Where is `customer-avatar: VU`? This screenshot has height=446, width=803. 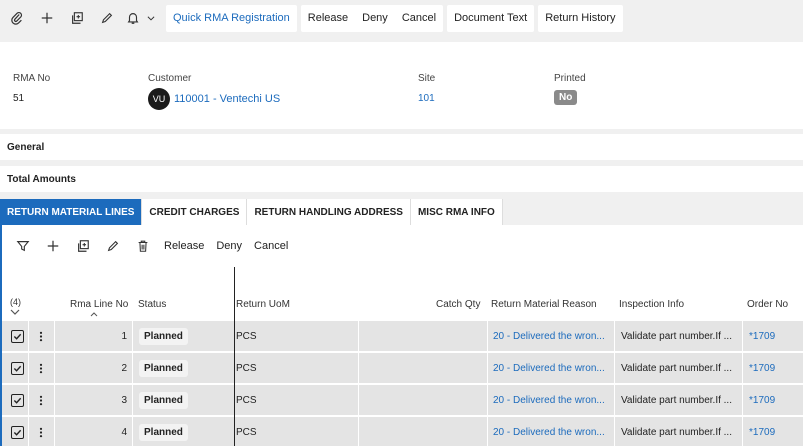 customer-avatar: VU is located at coordinates (159, 99).